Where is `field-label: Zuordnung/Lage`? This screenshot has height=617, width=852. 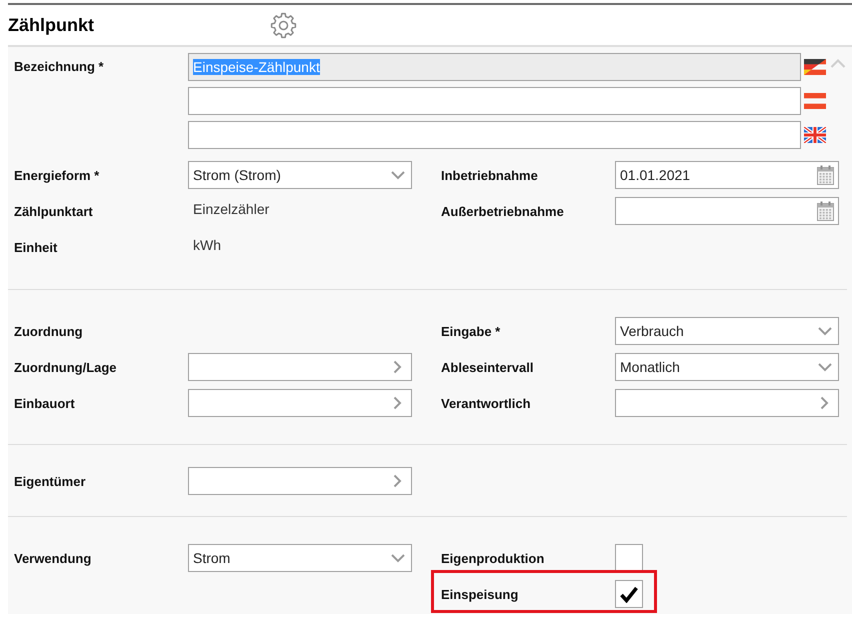
field-label: Zuordnung/Lage is located at coordinates (65, 367).